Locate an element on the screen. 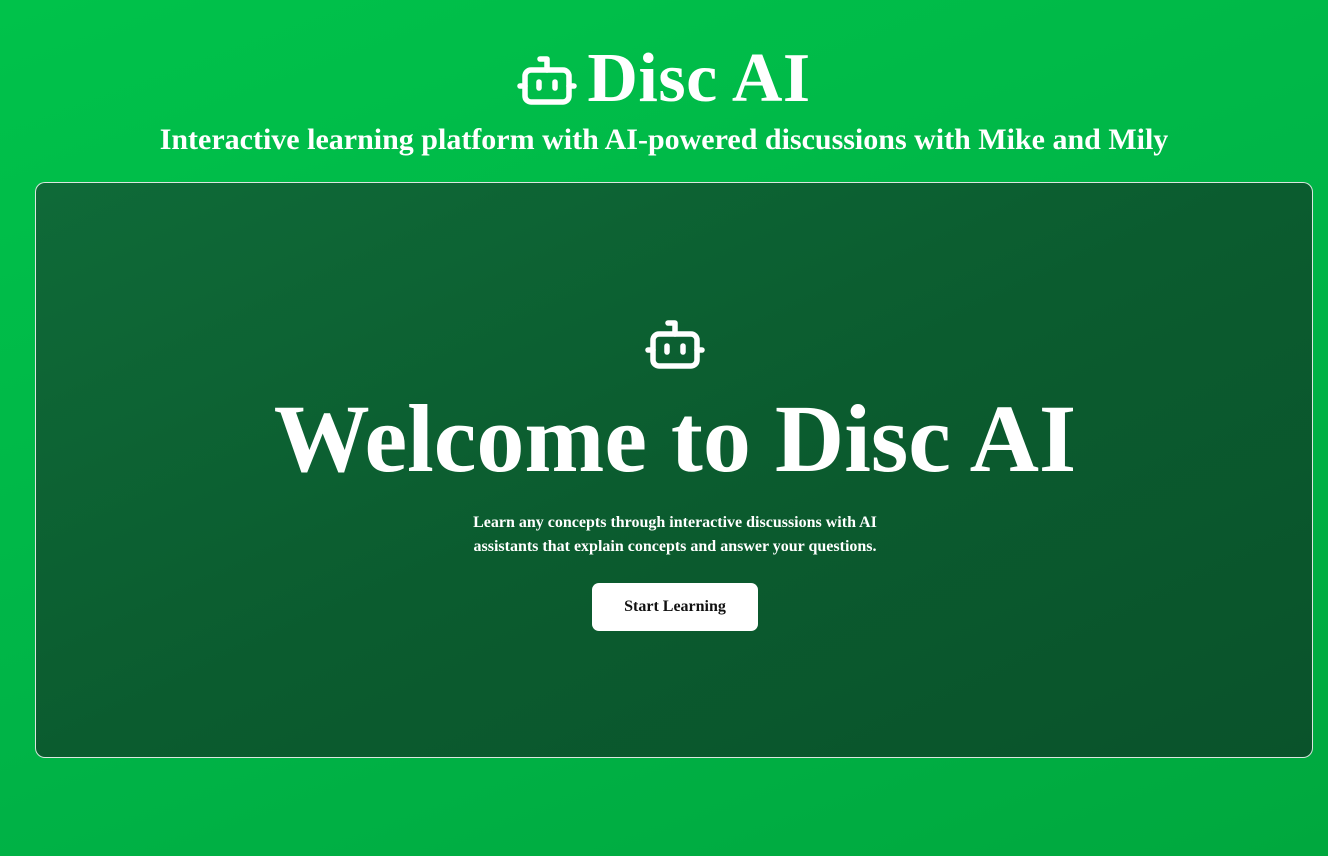 This screenshot has height=856, width=1328. hero-title: Welcome to Disc AI is located at coordinates (675, 438).